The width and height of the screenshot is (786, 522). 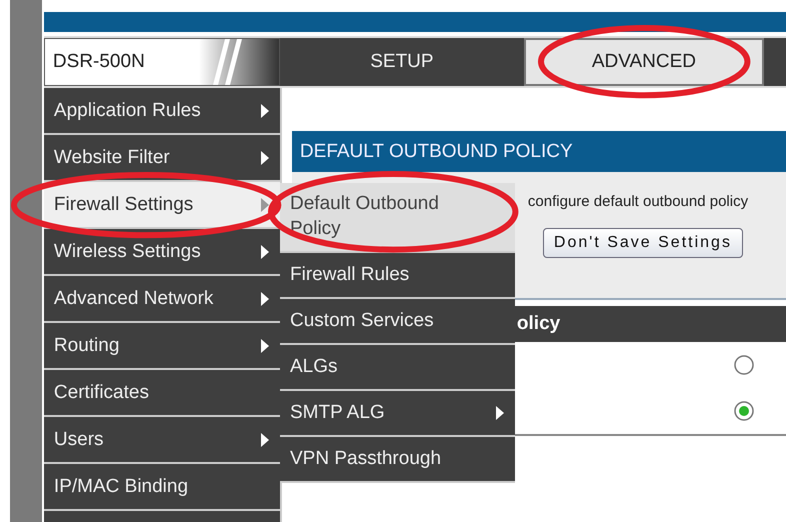 I want to click on brand-name: DSR-500N, so click(x=98, y=62).